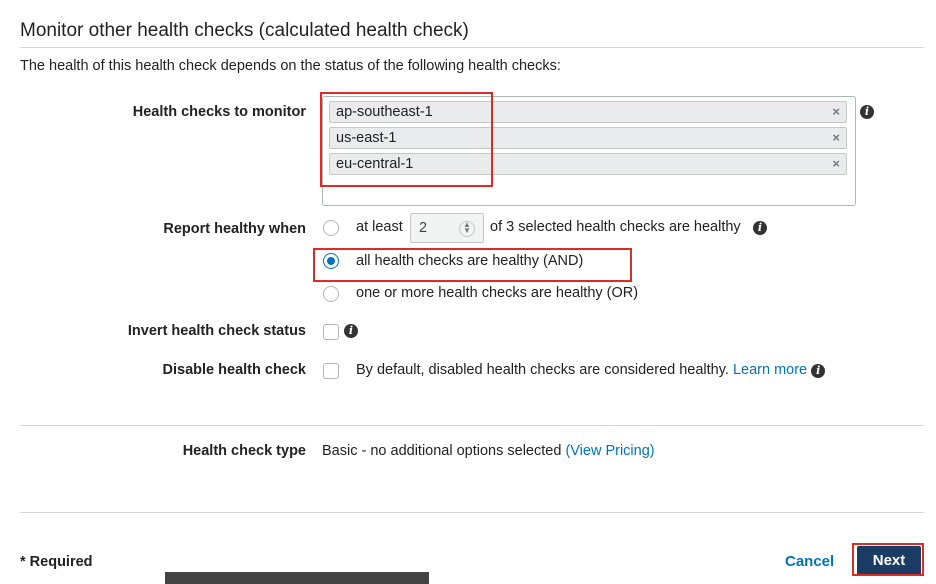  Describe the element at coordinates (423, 228) in the screenshot. I see `stepper-value: 2` at that location.